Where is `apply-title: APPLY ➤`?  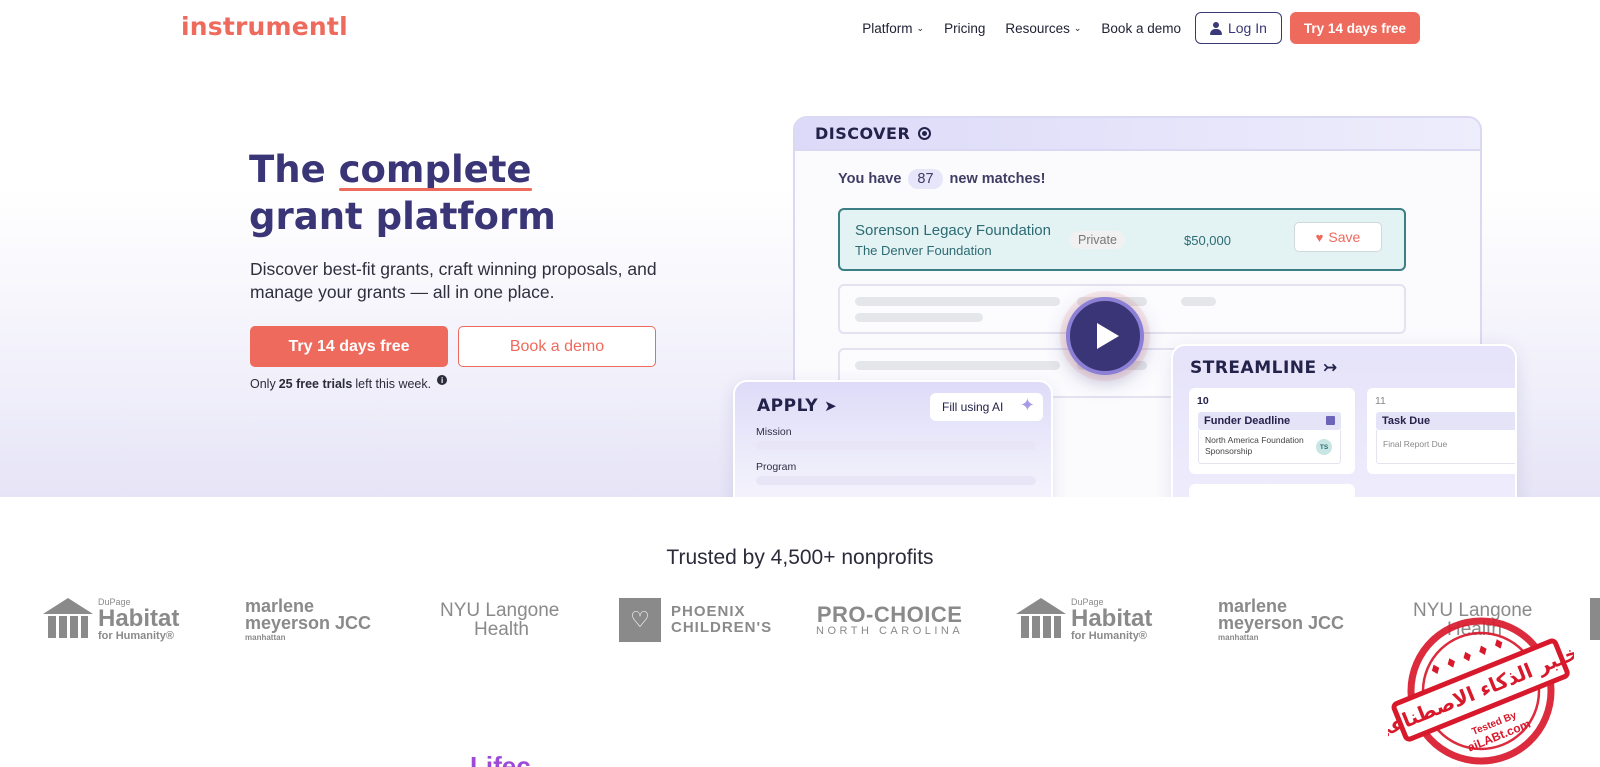 apply-title: APPLY ➤ is located at coordinates (797, 406).